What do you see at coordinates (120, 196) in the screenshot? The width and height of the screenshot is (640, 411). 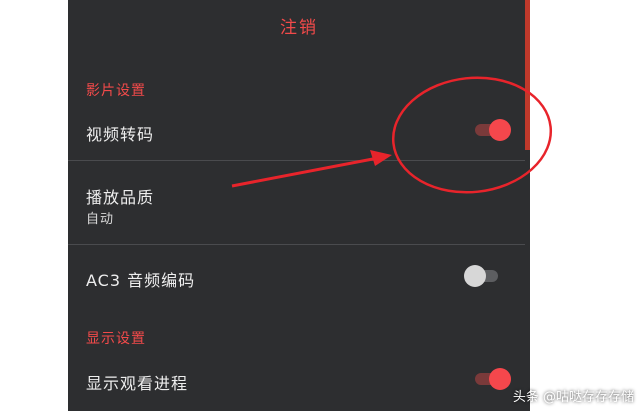 I see `quality-label: 播放品质` at bounding box center [120, 196].